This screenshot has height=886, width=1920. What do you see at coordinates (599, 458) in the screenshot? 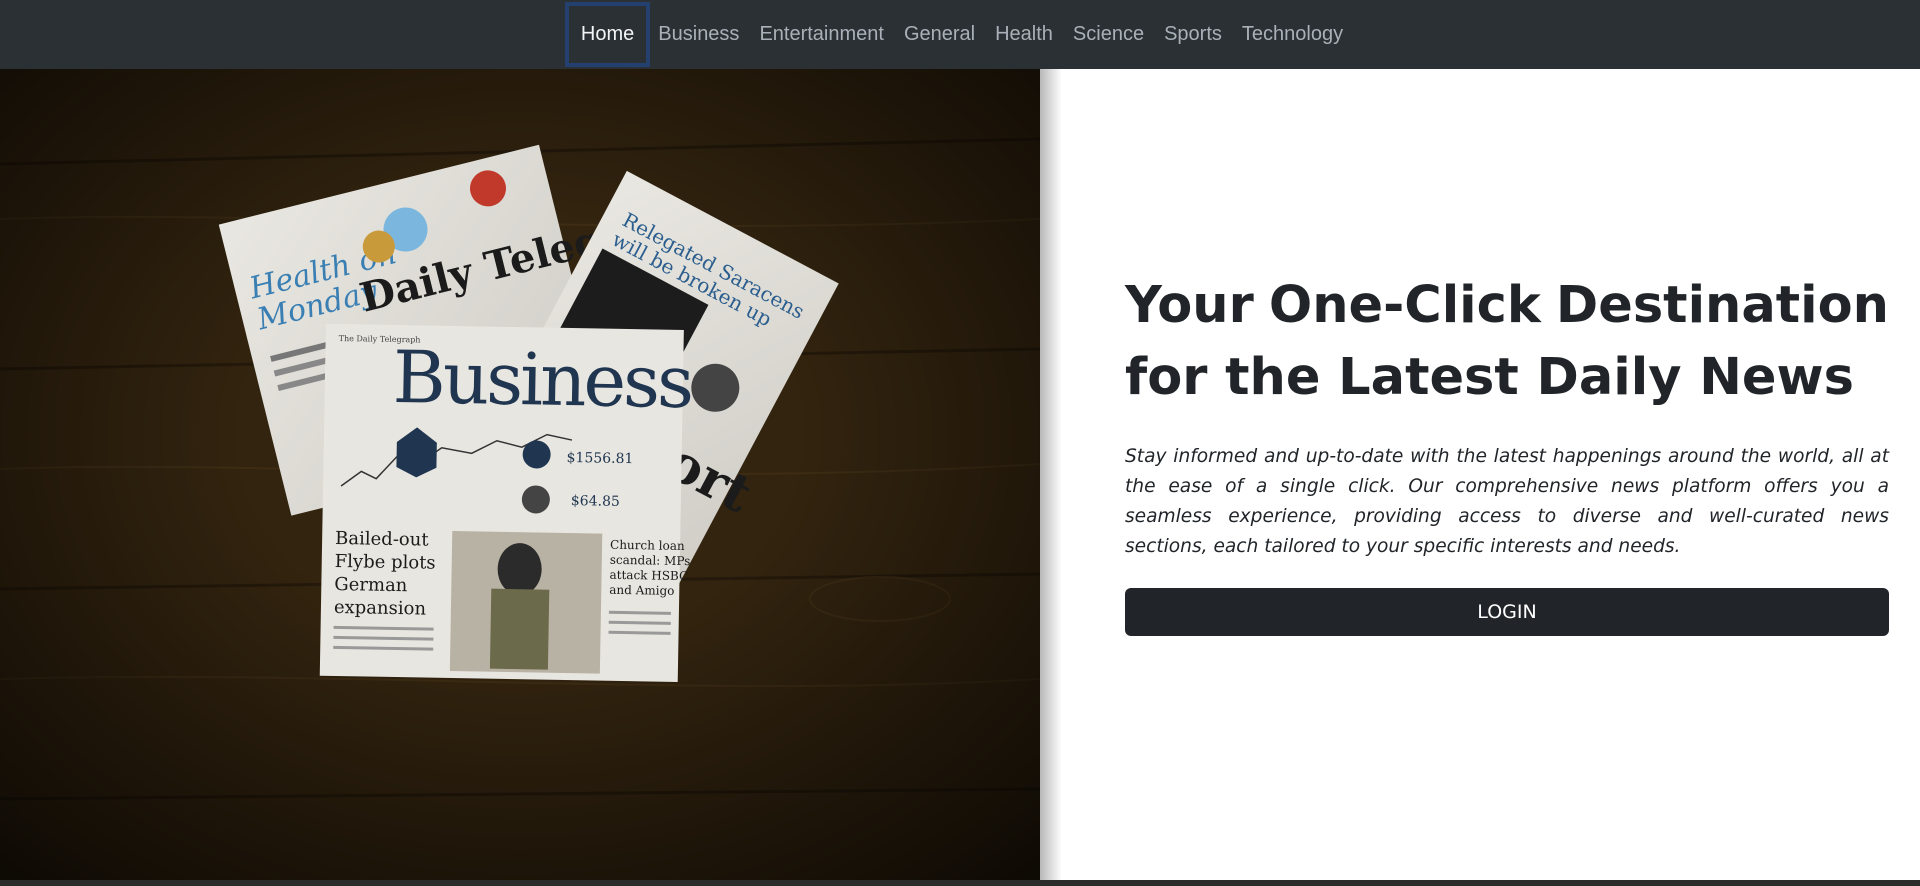
I see `svg-text: $1556.81` at bounding box center [599, 458].